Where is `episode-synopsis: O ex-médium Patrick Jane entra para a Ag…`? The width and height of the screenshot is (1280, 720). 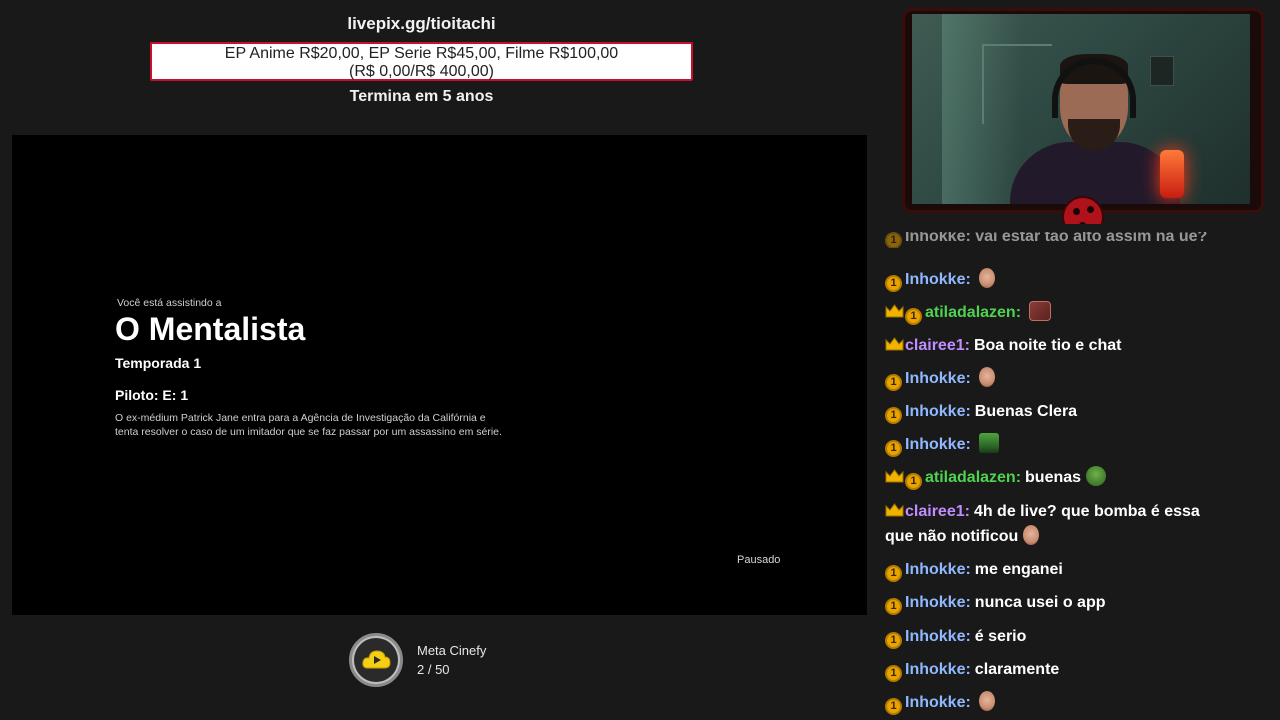 episode-synopsis: O ex-médium Patrick Jane entra para a Ag… is located at coordinates (308, 425).